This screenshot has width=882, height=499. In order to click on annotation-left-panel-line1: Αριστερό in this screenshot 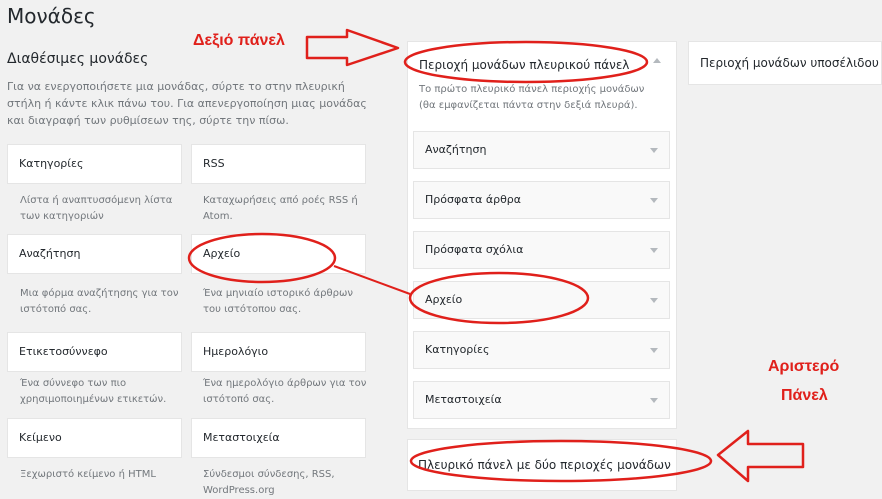, I will do `click(804, 366)`.